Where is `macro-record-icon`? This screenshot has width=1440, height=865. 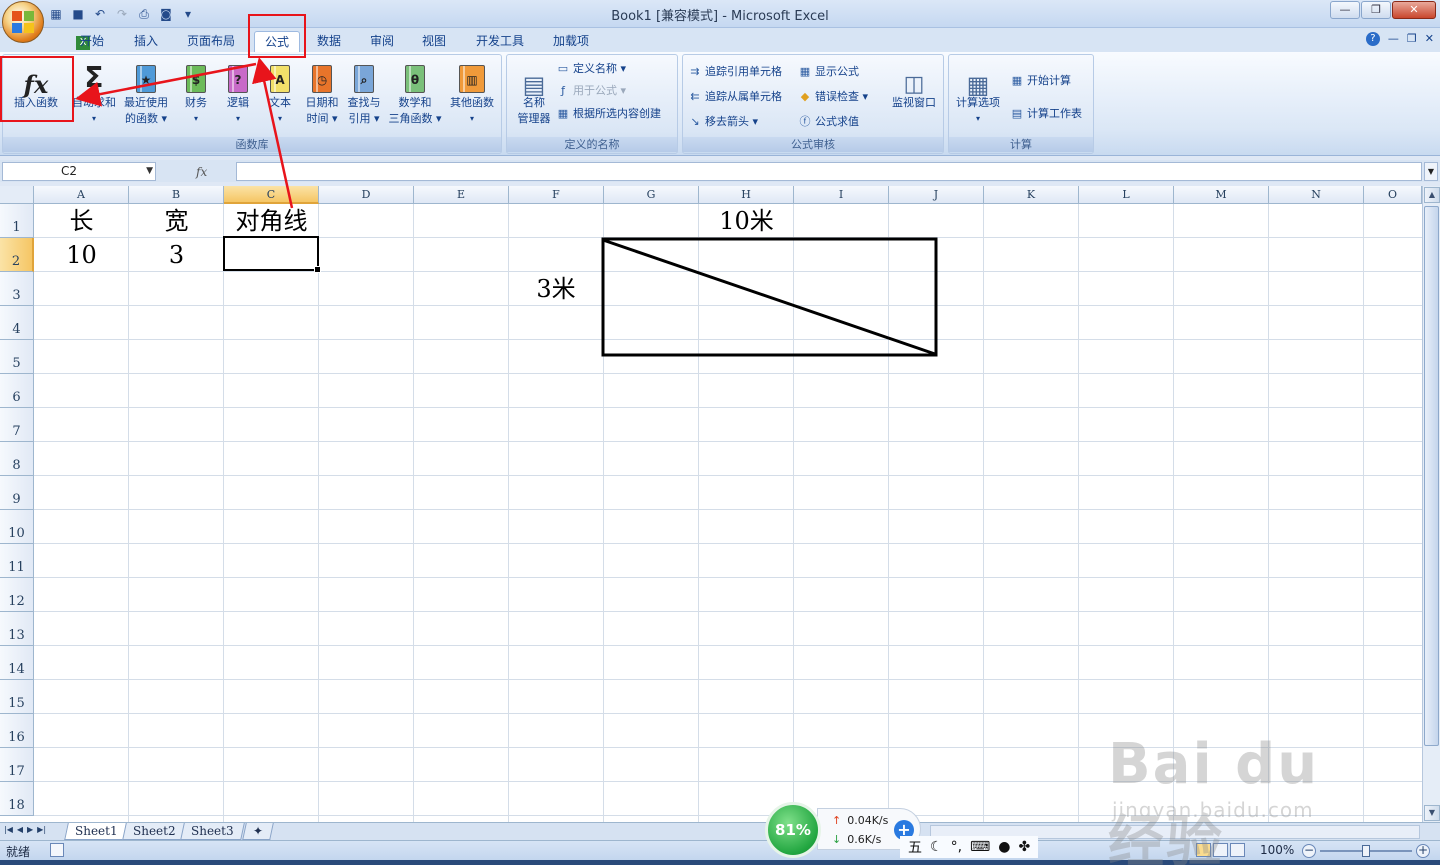
macro-record-icon is located at coordinates (57, 850).